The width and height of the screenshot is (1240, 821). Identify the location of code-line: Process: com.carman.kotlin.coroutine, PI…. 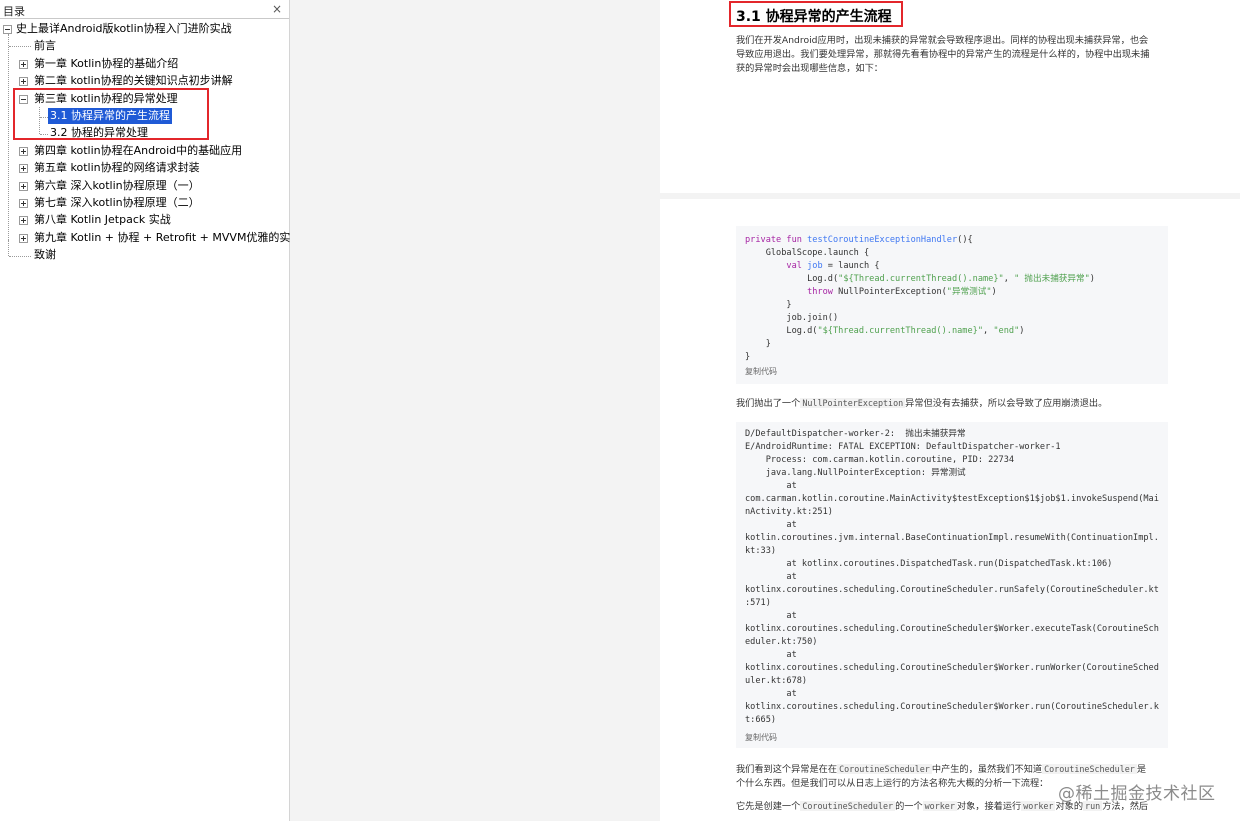
(880, 460).